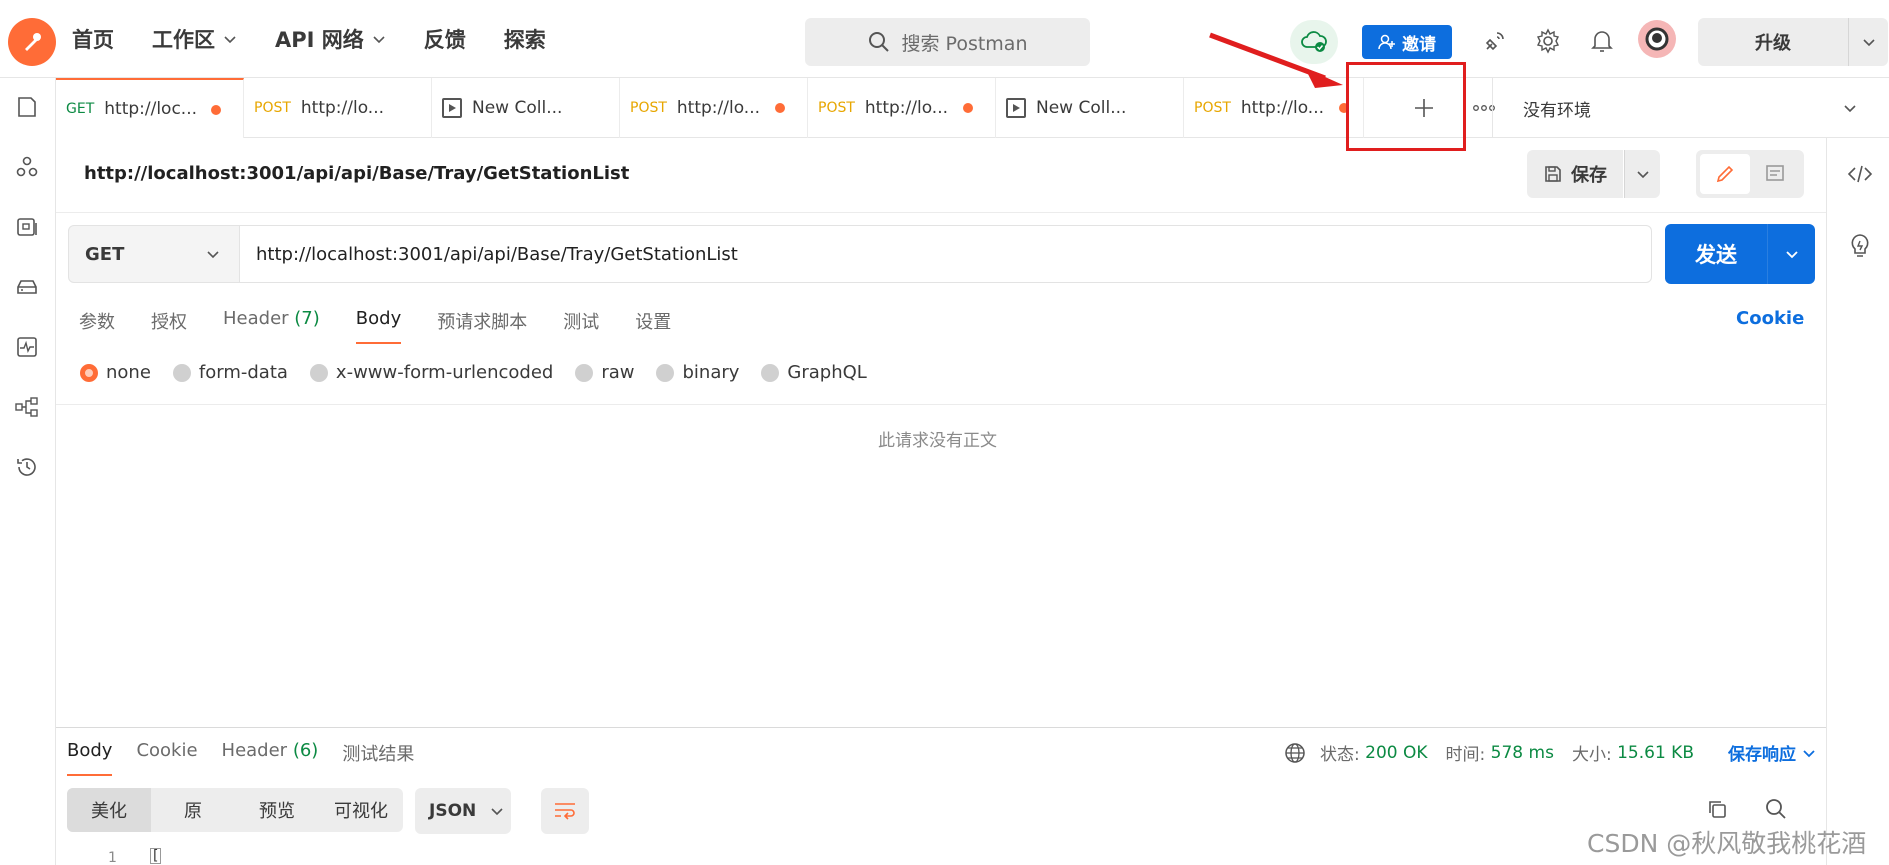 The image size is (1889, 865). I want to click on cookies-link: Cookie, so click(1770, 318).